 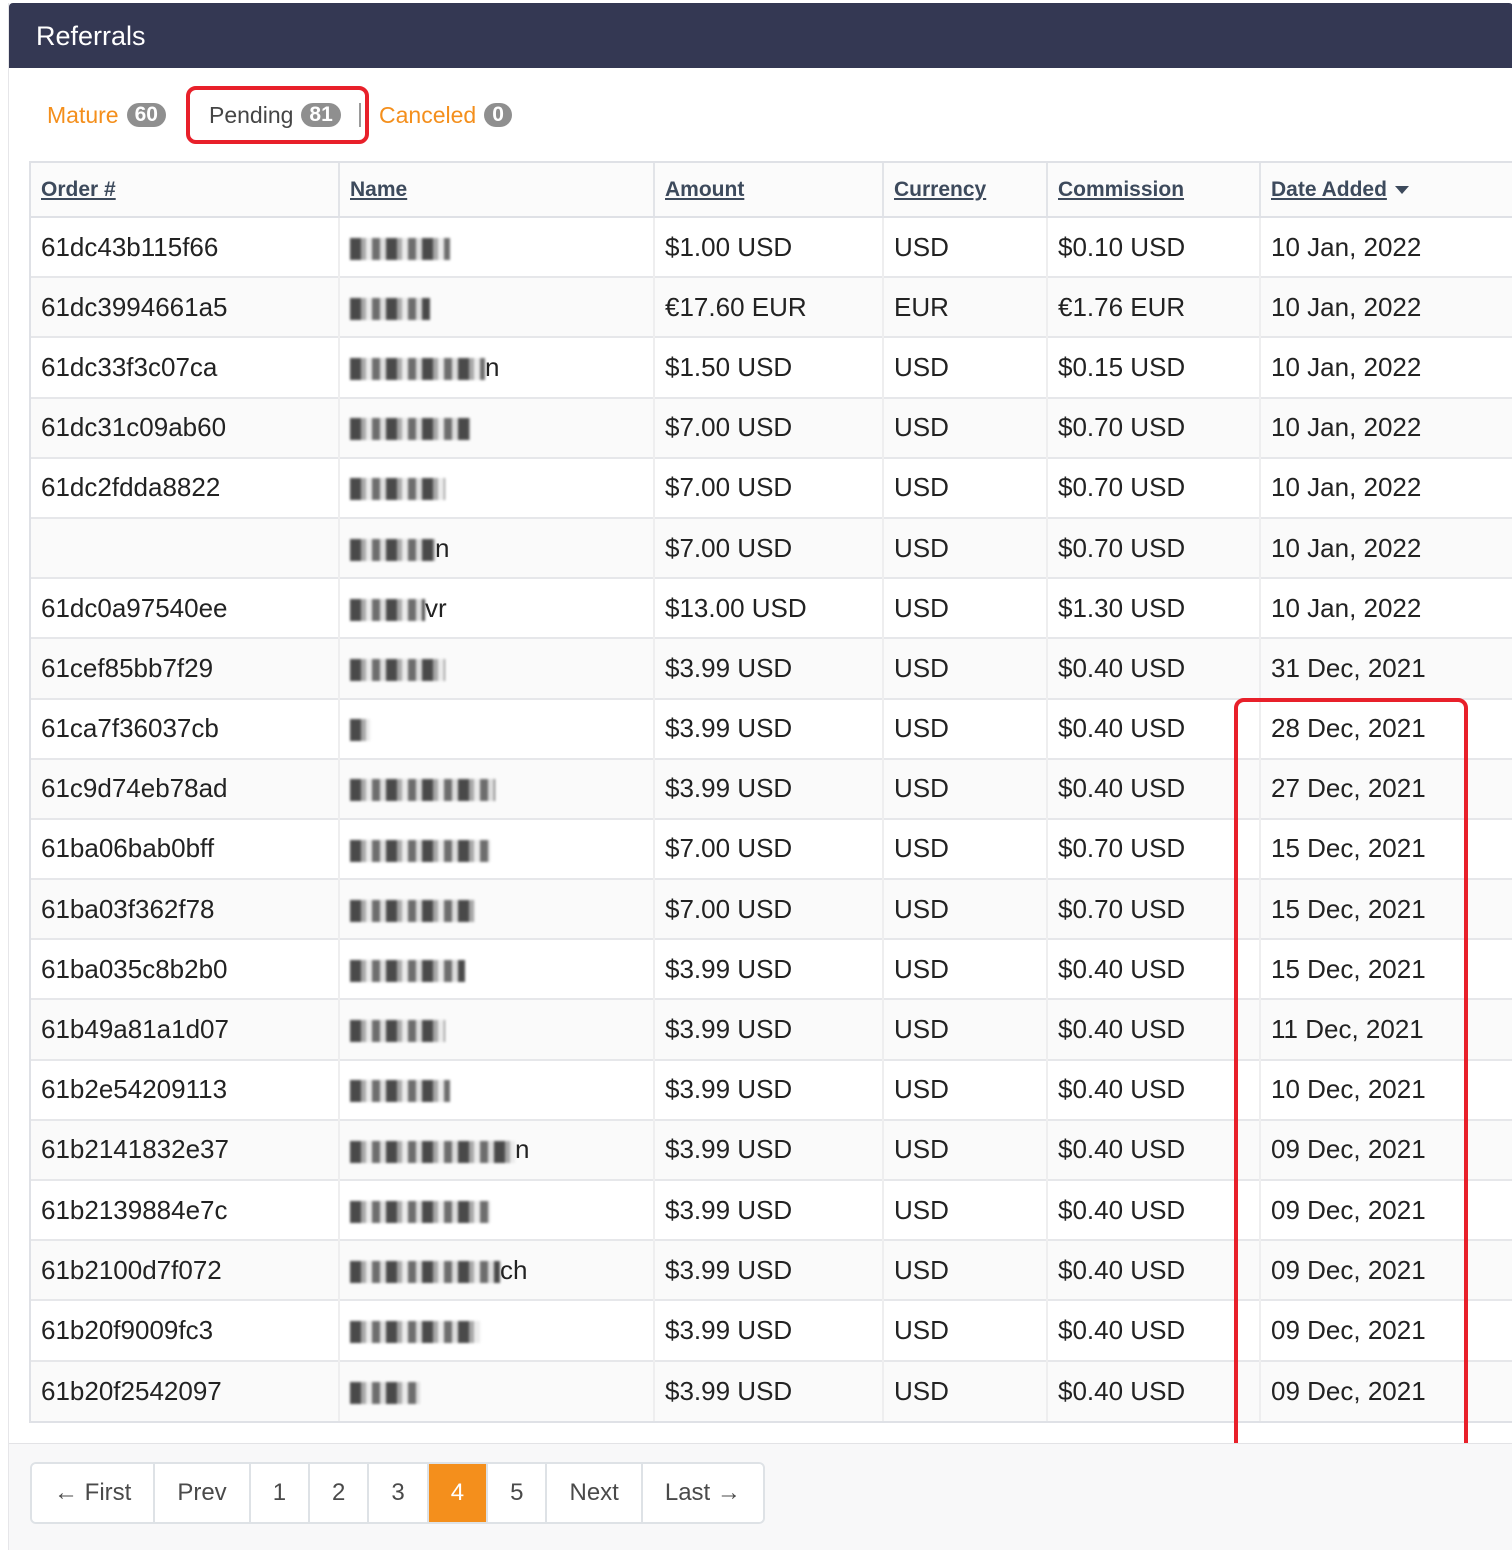 What do you see at coordinates (1386, 1089) in the screenshot?
I see `date-cell: 10 Dec, 2021` at bounding box center [1386, 1089].